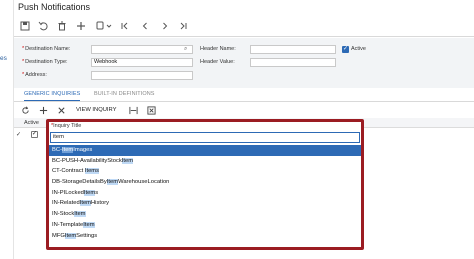 The width and height of the screenshot is (474, 259). I want to click on address-label: *Address:, so click(34, 75).